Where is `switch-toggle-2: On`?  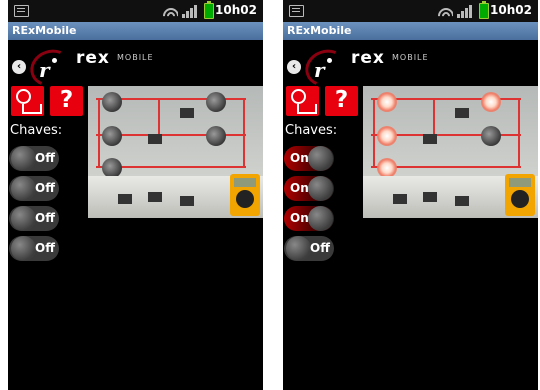 switch-toggle-2: On is located at coordinates (309, 188).